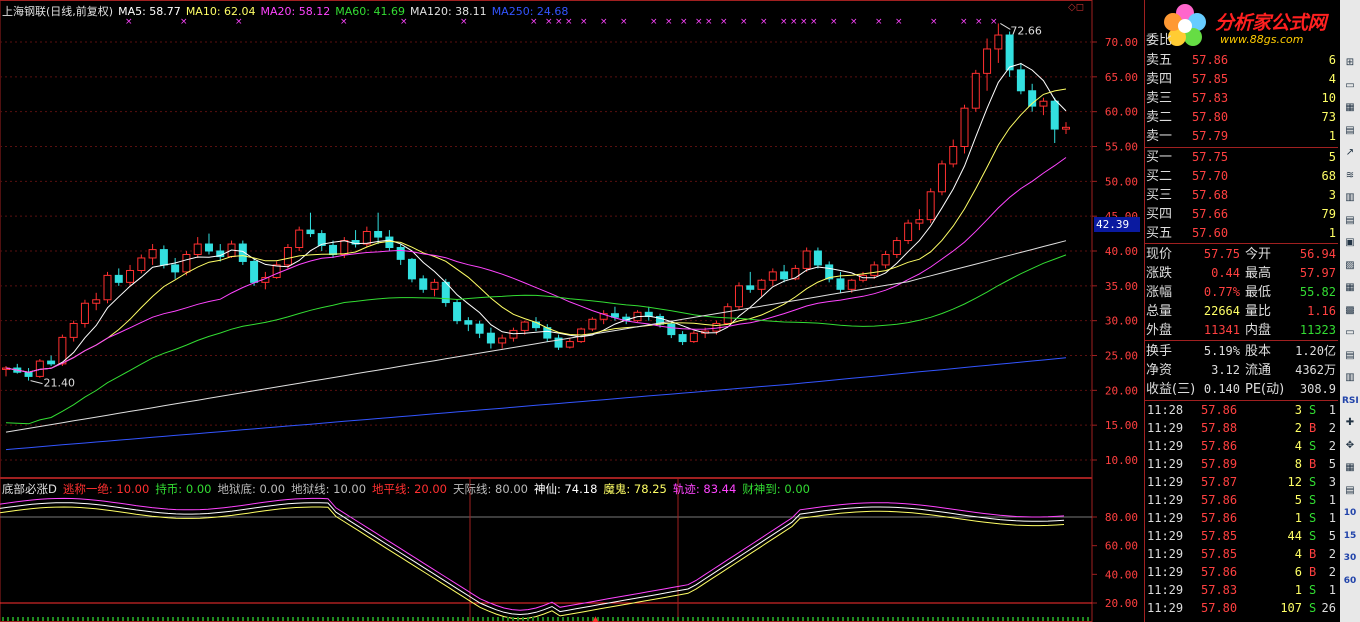 This screenshot has height=622, width=1360. Describe the element at coordinates (1242, 79) in the screenshot. I see `ask-row: 卖四 57.85 4` at that location.